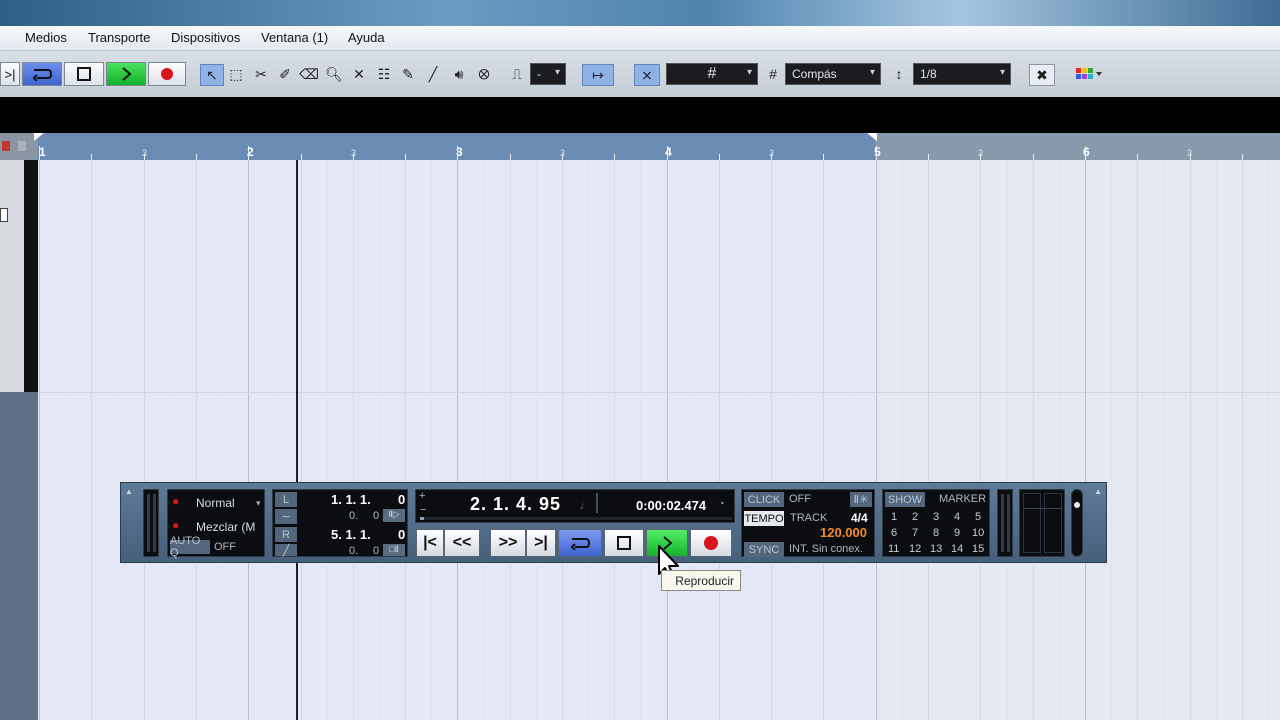  What do you see at coordinates (764, 518) in the screenshot?
I see `tempo-button: TEMPO` at bounding box center [764, 518].